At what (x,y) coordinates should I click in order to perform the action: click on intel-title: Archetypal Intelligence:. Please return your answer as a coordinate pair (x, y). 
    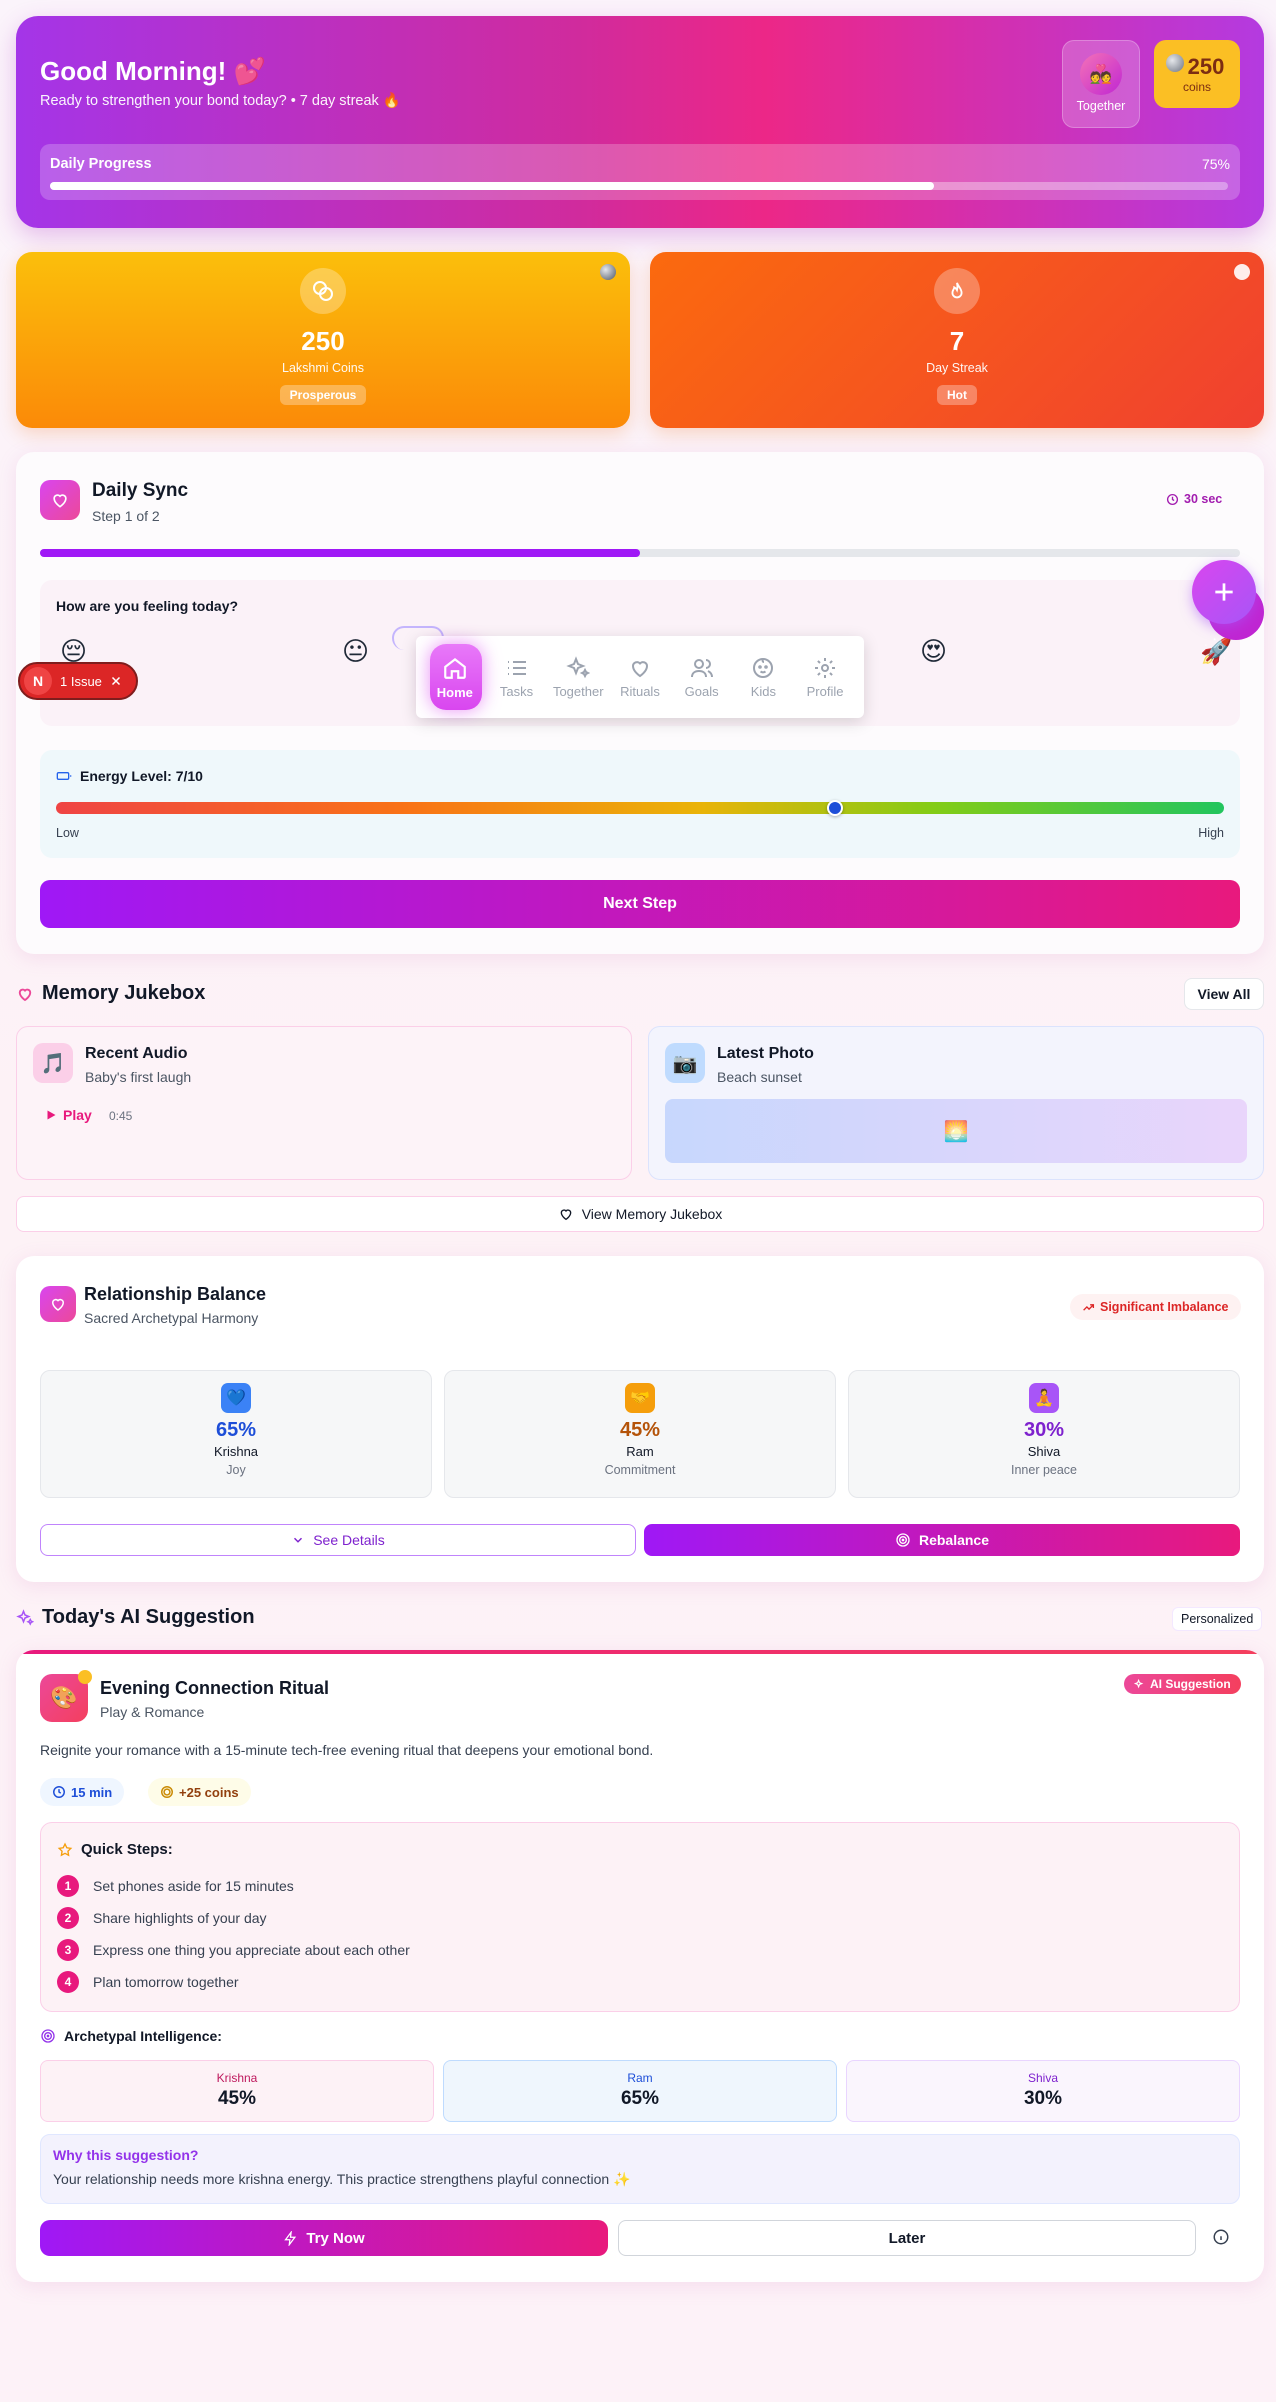
    Looking at the image, I should click on (143, 2036).